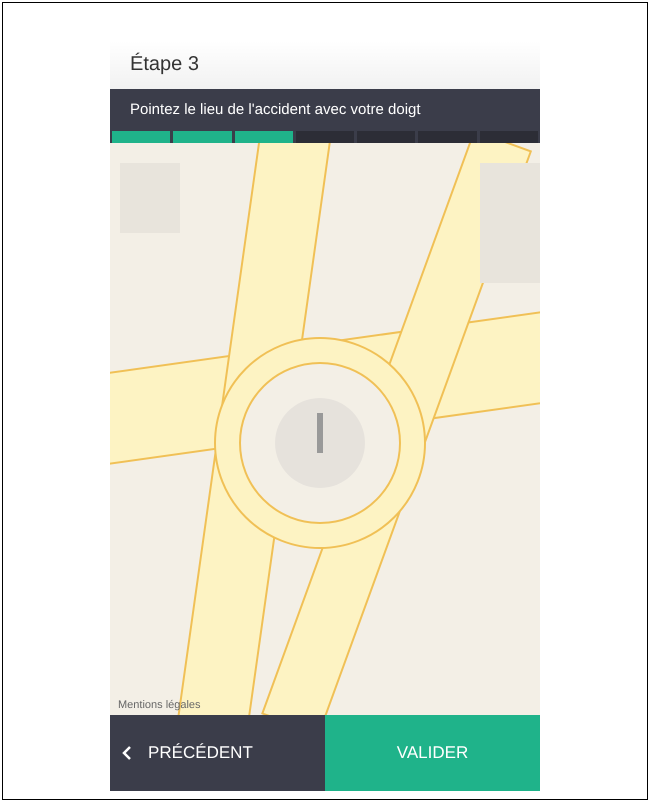  What do you see at coordinates (217, 753) in the screenshot?
I see `previous-button: PRÉCÉDENT` at bounding box center [217, 753].